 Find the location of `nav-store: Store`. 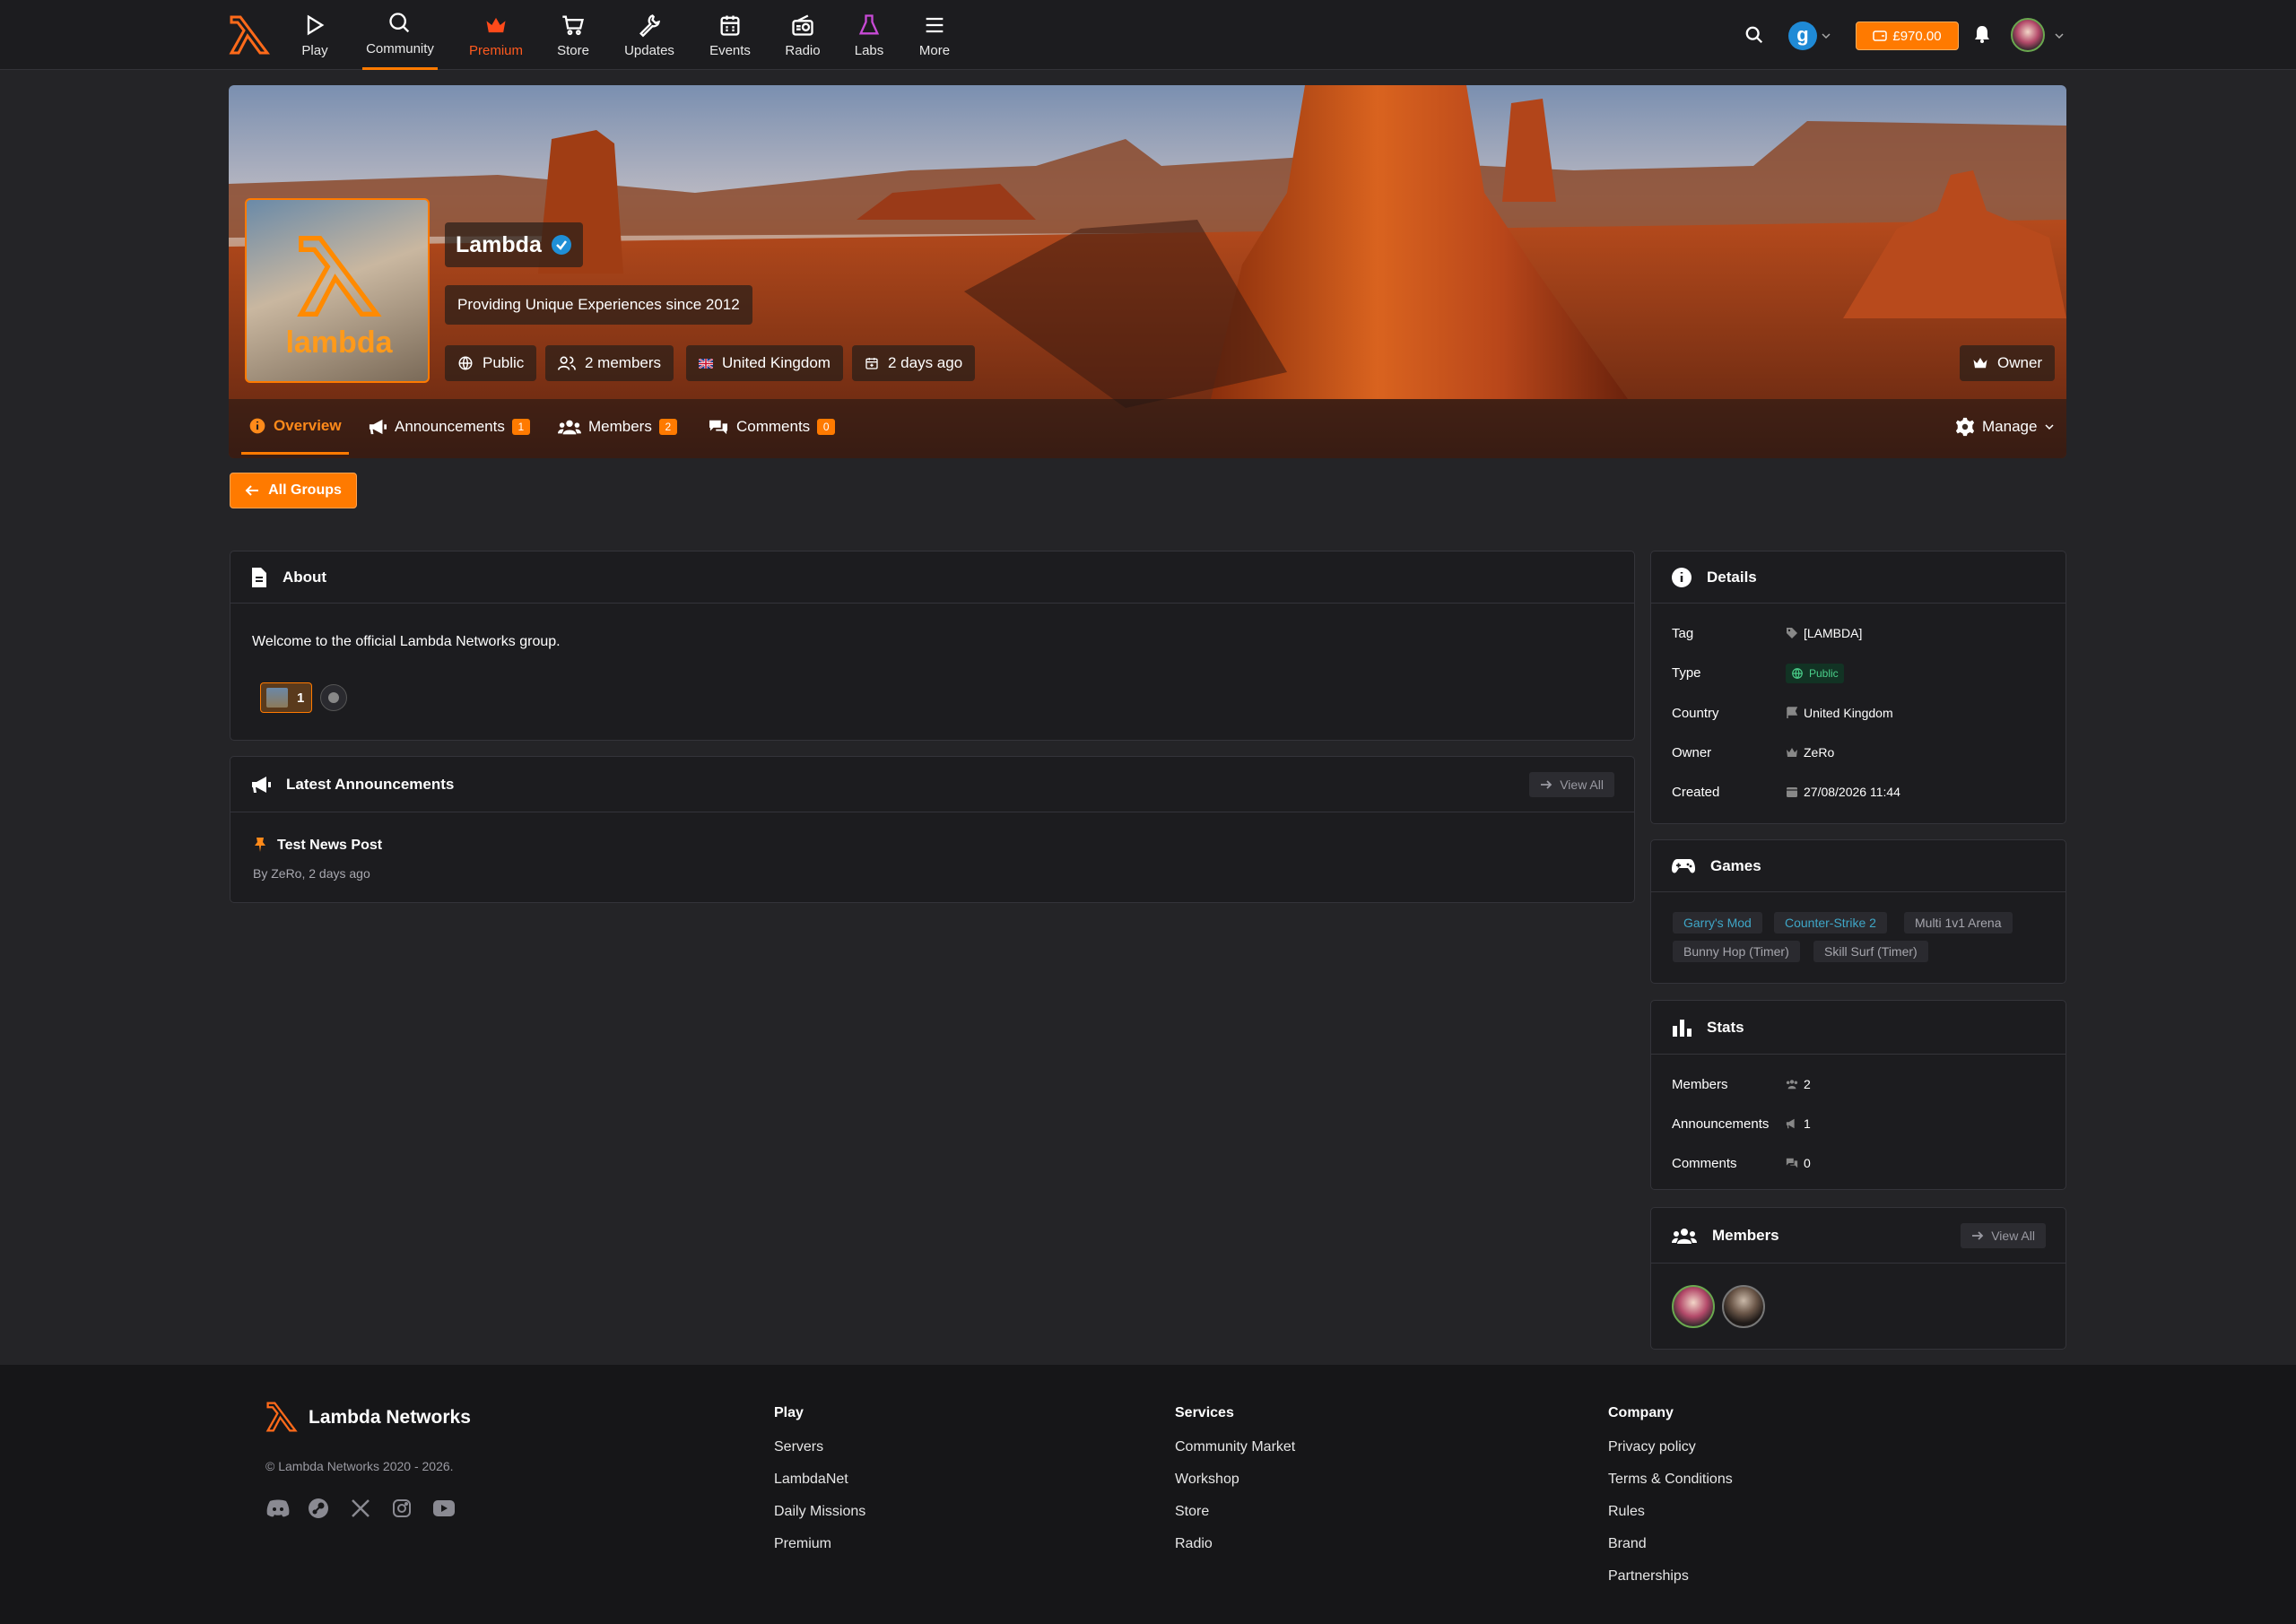

nav-store: Store is located at coordinates (573, 35).